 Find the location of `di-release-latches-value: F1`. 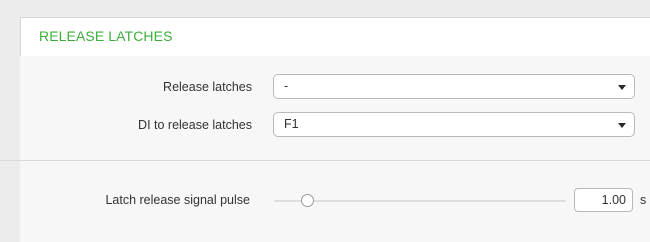

di-release-latches-value: F1 is located at coordinates (291, 124).